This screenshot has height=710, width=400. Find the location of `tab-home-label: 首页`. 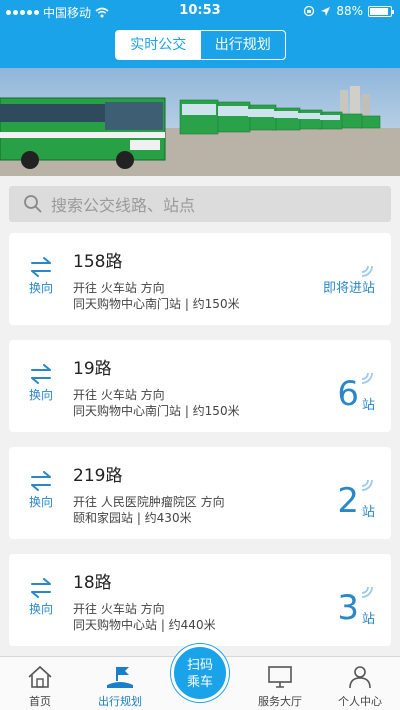

tab-home-label: 首页 is located at coordinates (40, 701).